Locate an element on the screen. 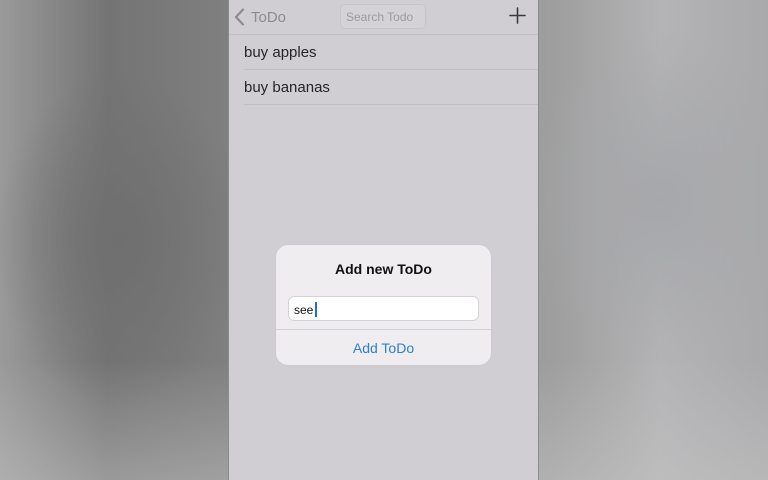 This screenshot has width=768, height=480. back-button: ToDo is located at coordinates (260, 17).